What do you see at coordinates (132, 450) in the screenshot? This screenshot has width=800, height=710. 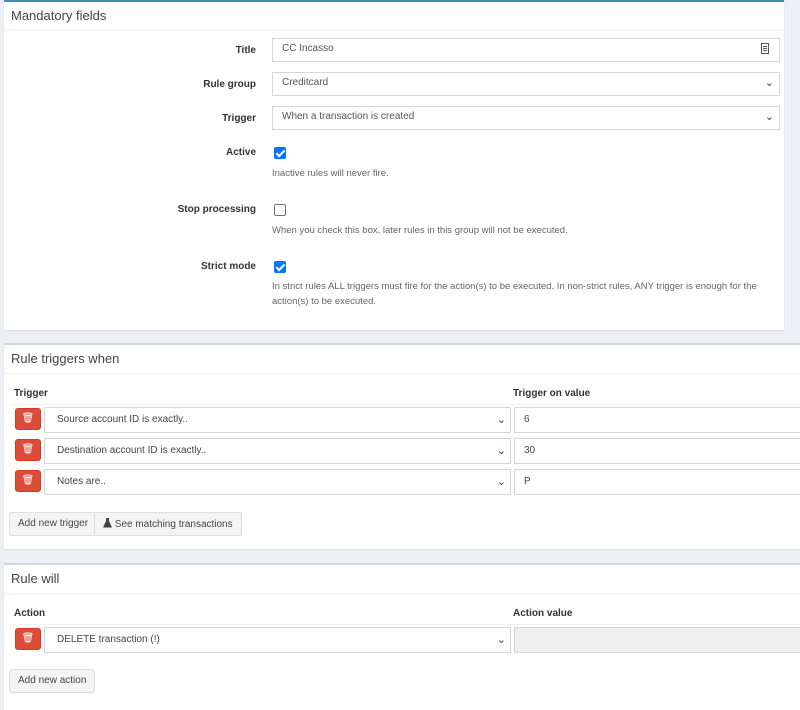 I see `trigger-type-selected: Destination account ID is exactly..` at bounding box center [132, 450].